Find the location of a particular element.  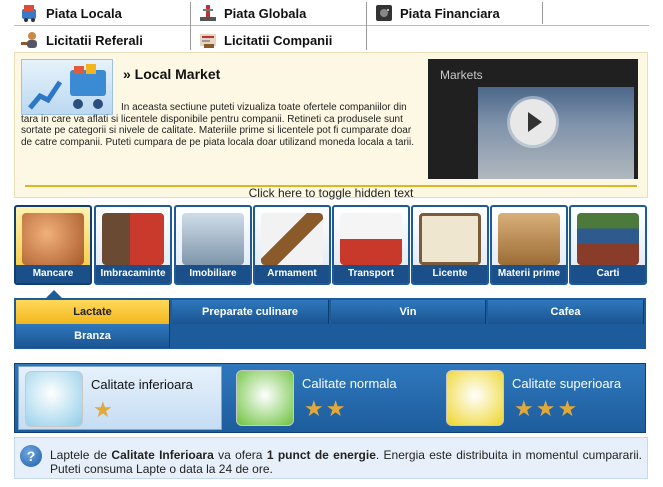

category-label: Licente is located at coordinates (450, 274).